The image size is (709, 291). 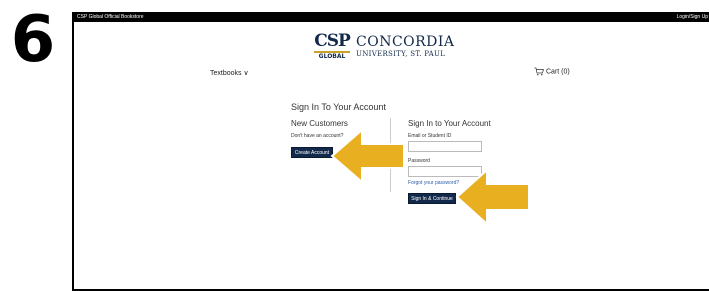 What do you see at coordinates (558, 72) in the screenshot?
I see `cart-label: Cart (0)` at bounding box center [558, 72].